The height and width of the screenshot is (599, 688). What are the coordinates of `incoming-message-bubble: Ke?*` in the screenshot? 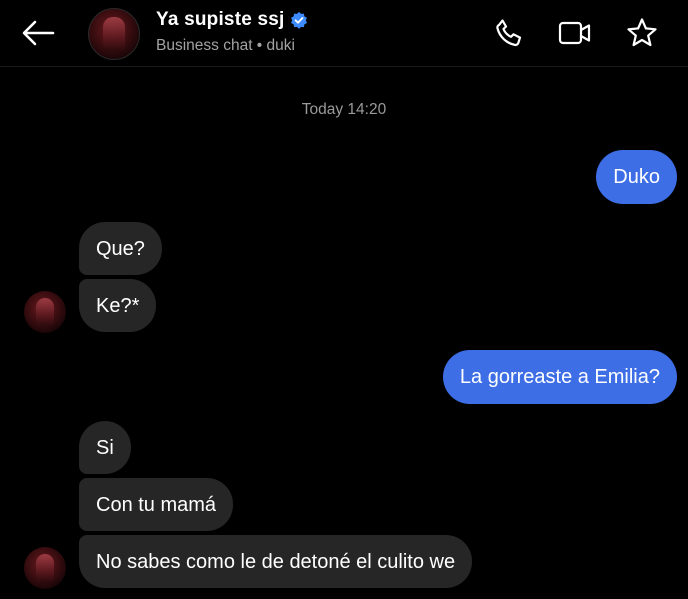 It's located at (118, 305).